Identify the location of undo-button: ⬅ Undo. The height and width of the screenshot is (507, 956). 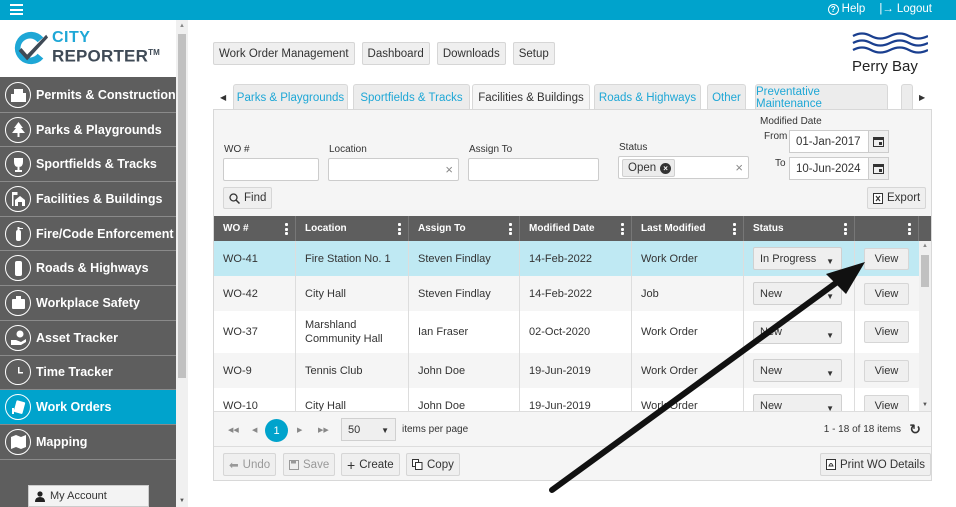
(250, 464).